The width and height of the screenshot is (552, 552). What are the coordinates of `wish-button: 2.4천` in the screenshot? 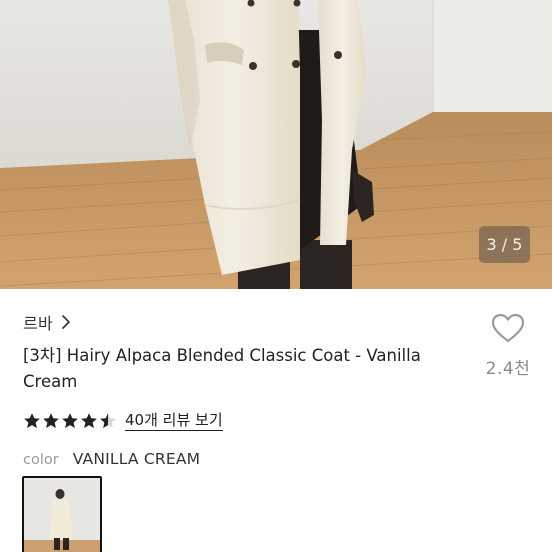 It's located at (508, 345).